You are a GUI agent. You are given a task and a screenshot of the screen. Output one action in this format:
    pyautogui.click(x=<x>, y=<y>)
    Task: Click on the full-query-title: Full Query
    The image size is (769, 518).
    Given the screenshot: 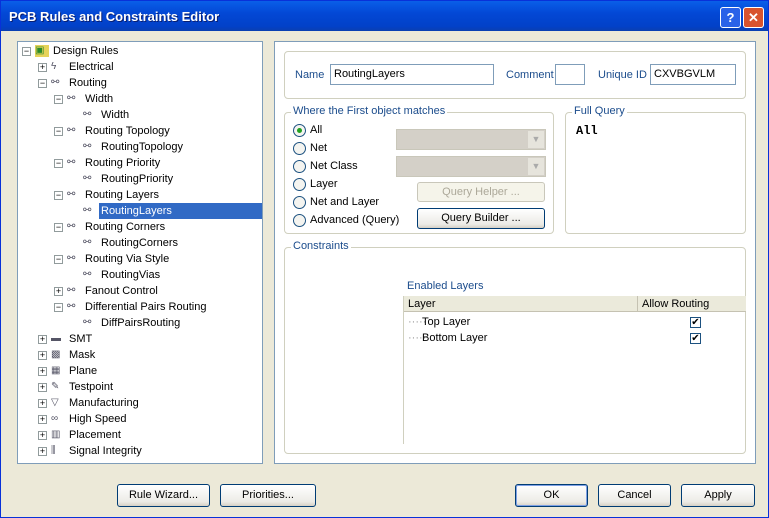 What is the action you would take?
    pyautogui.click(x=599, y=111)
    